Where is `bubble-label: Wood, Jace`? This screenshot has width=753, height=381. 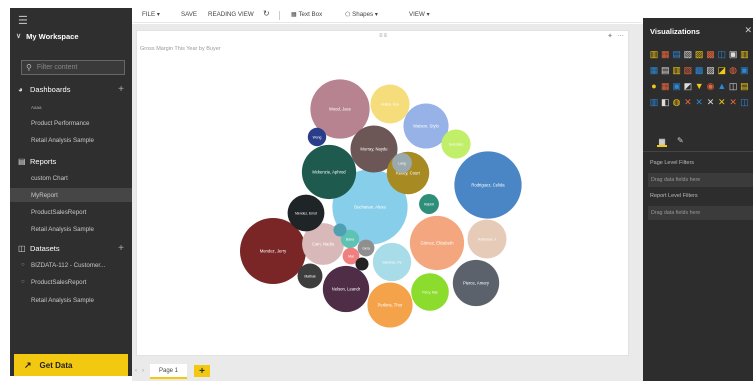
bubble-label: Wood, Jace is located at coordinates (340, 109).